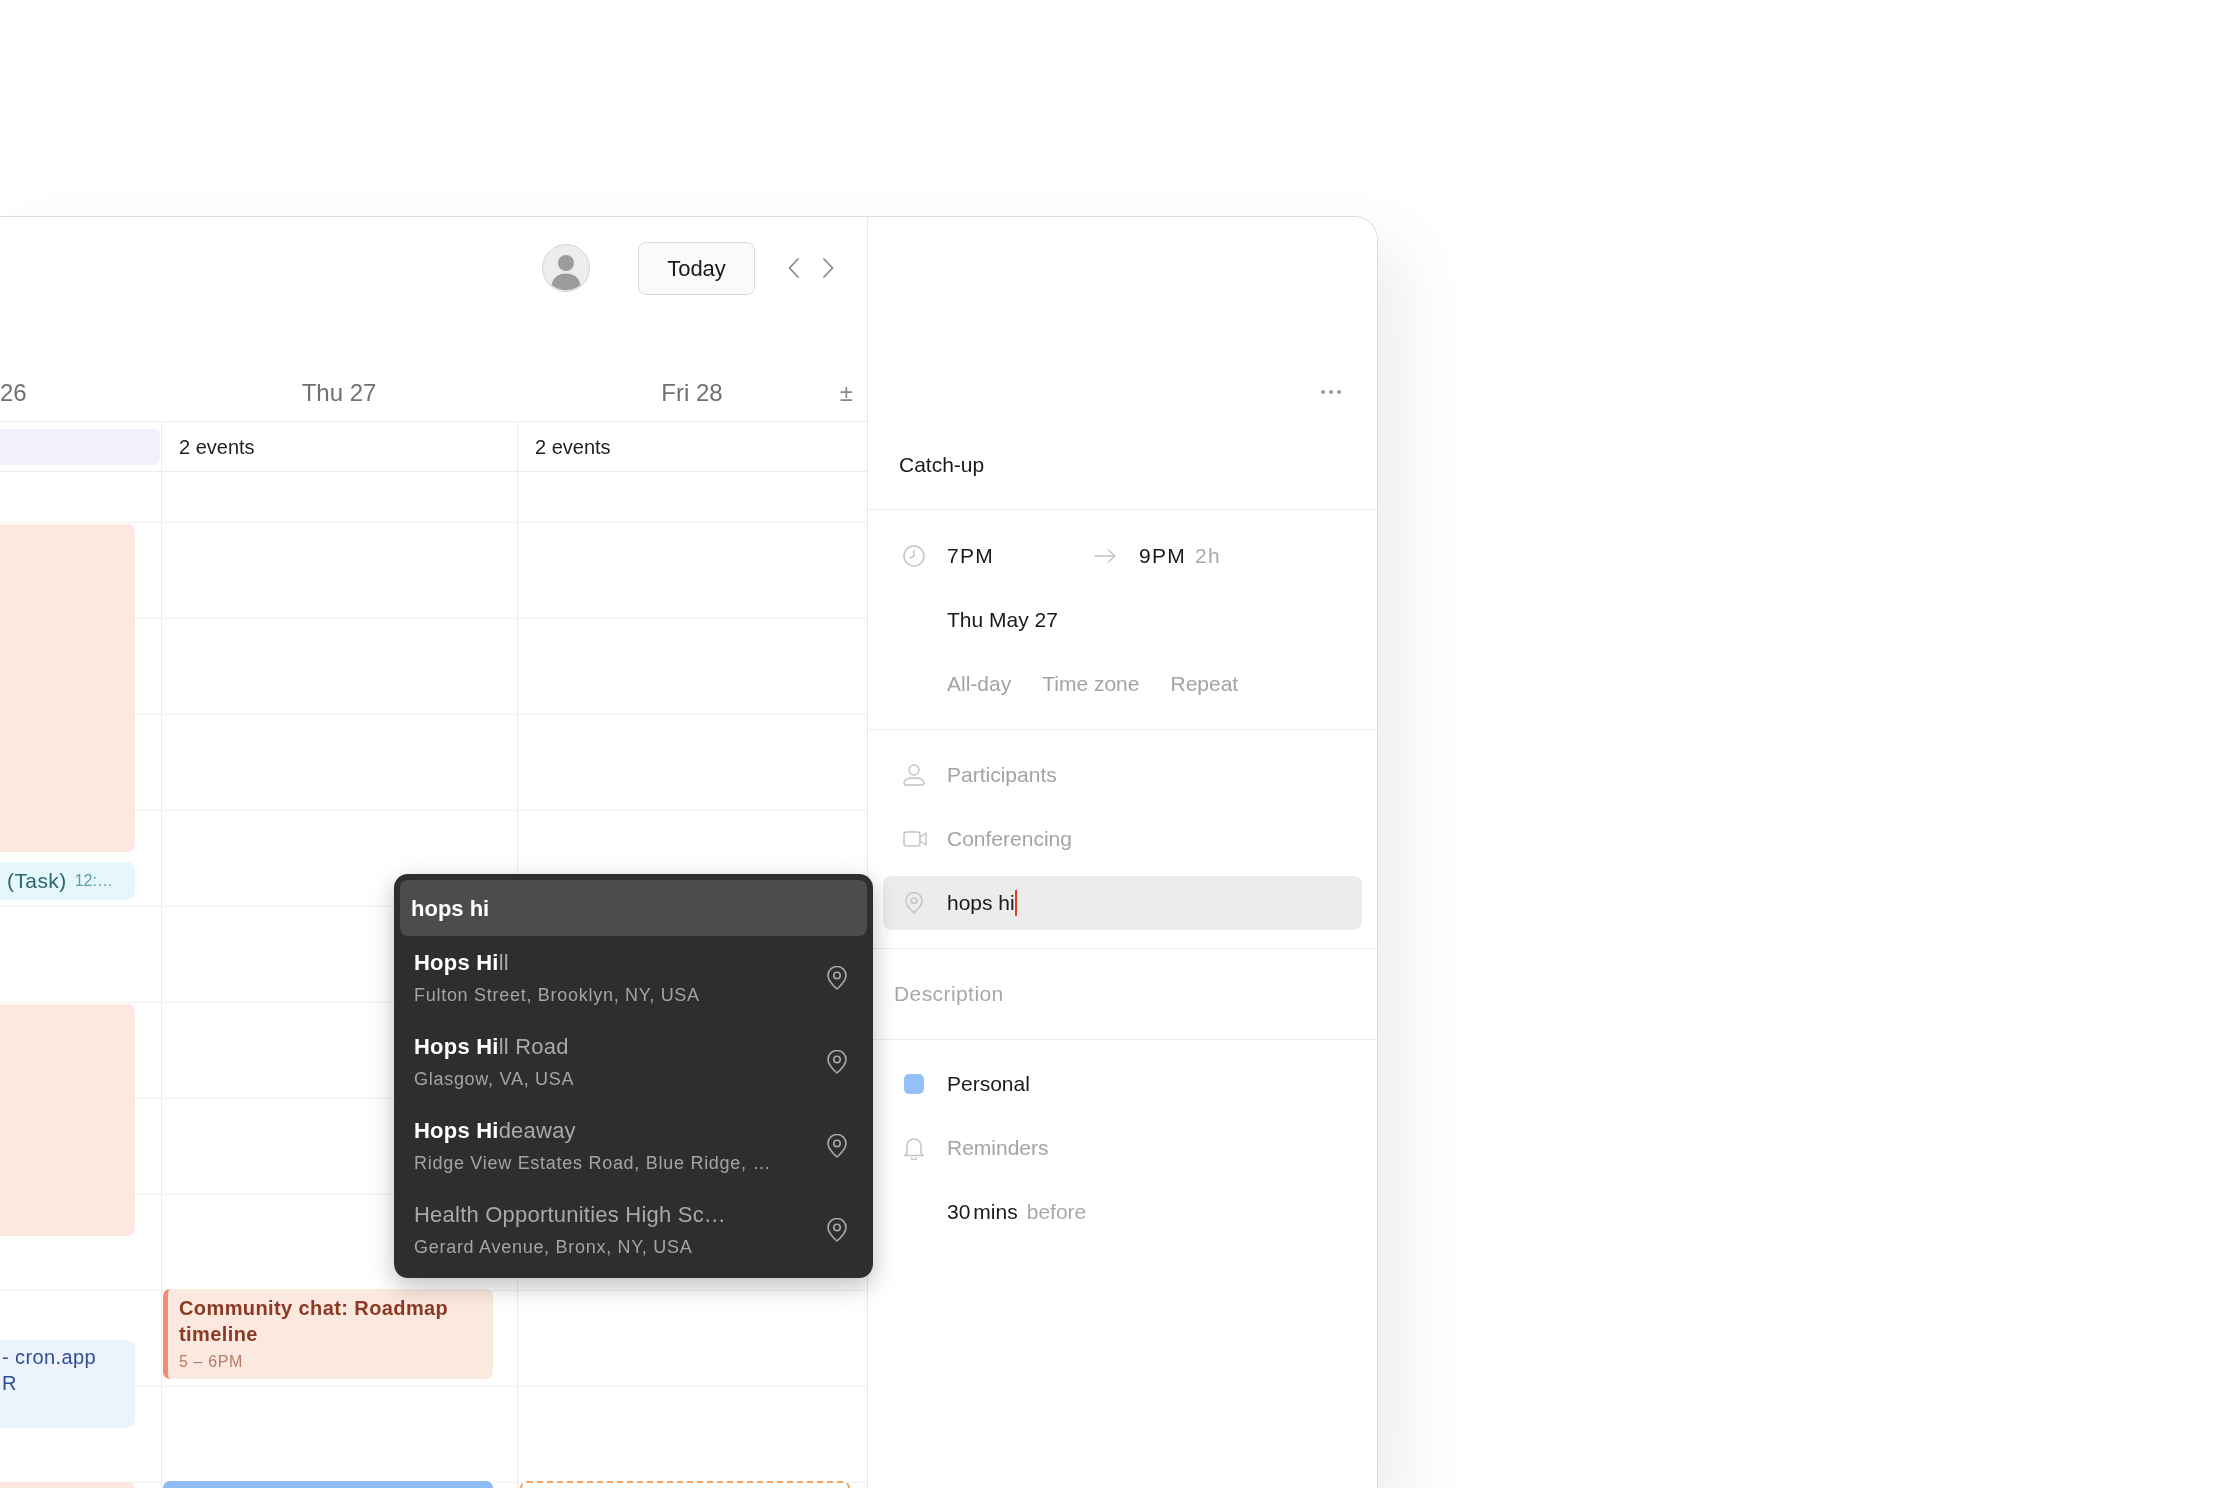  What do you see at coordinates (633, 1230) in the screenshot?
I see `location-option: Health Opportunities High Sc… Gerard Avenue, Bronx, NY, USA` at bounding box center [633, 1230].